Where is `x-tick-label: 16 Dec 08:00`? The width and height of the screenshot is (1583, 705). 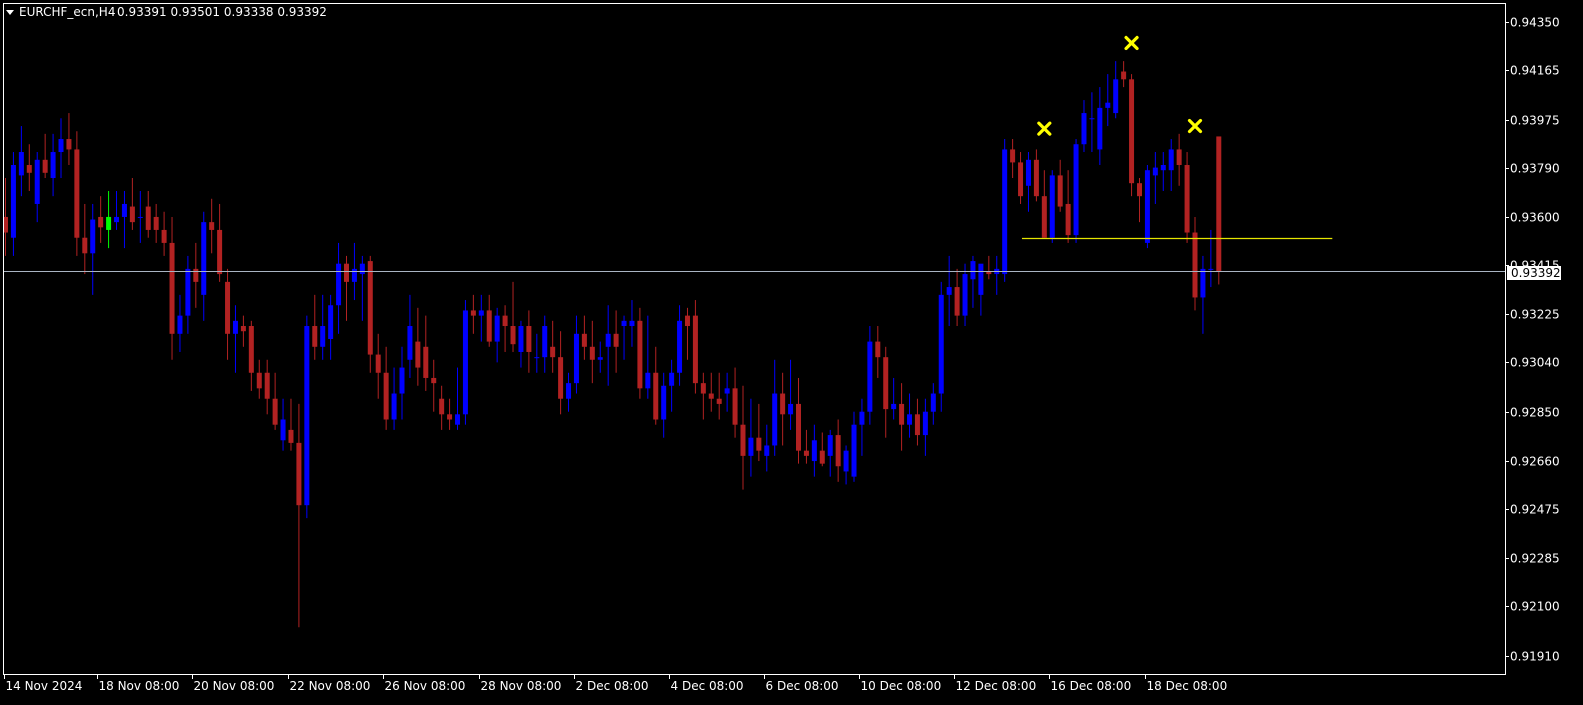
x-tick-label: 16 Dec 08:00 is located at coordinates (1091, 686).